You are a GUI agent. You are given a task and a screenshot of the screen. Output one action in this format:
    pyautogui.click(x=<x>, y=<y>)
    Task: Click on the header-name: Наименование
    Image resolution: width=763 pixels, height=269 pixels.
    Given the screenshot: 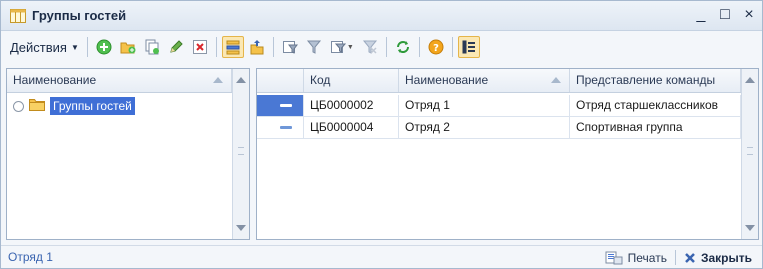 What is the action you would take?
    pyautogui.click(x=484, y=80)
    